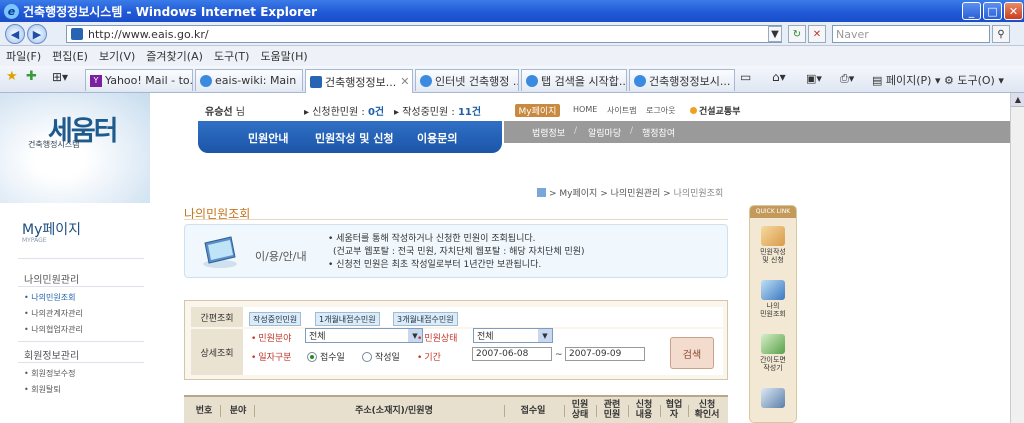 Image resolution: width=1024 pixels, height=423 pixels. I want to click on drawing-tool-icon, so click(773, 344).